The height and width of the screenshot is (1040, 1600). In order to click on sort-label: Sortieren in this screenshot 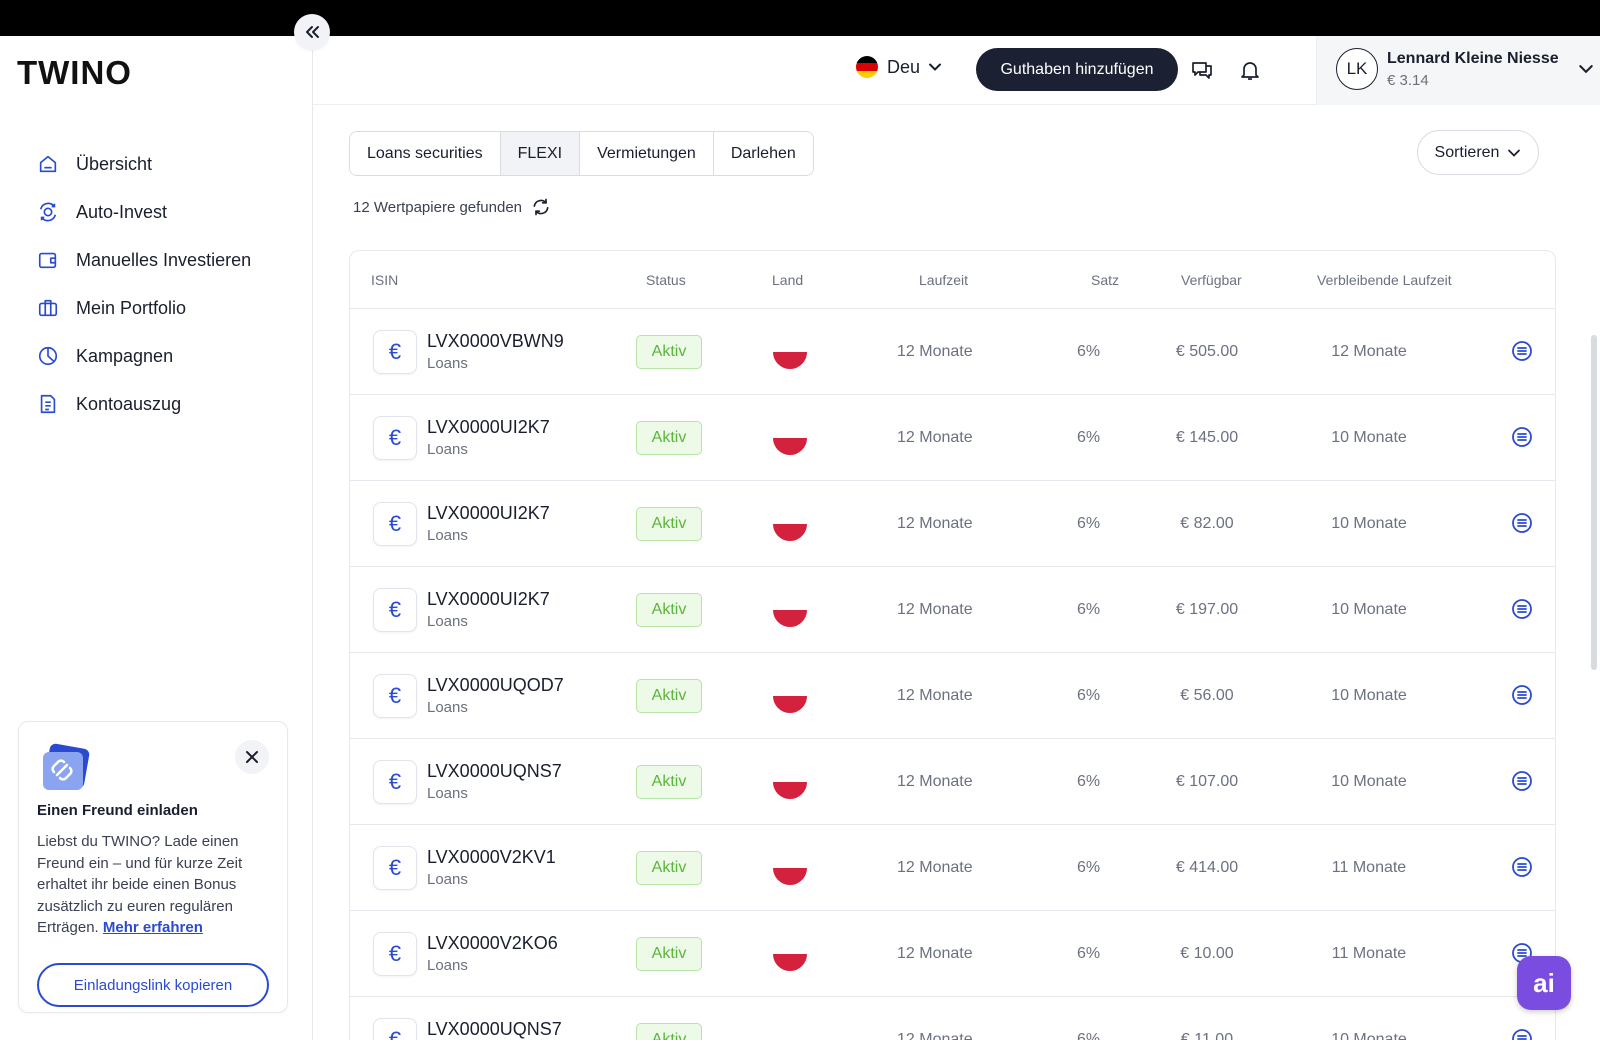, I will do `click(1467, 152)`.